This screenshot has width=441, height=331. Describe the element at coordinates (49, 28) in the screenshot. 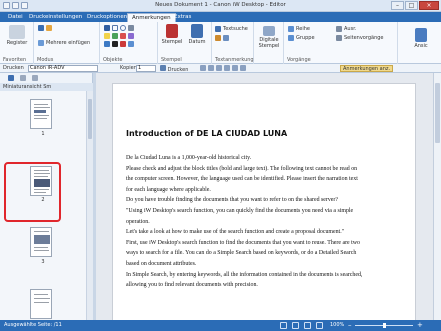

I see `hand-icon` at that location.